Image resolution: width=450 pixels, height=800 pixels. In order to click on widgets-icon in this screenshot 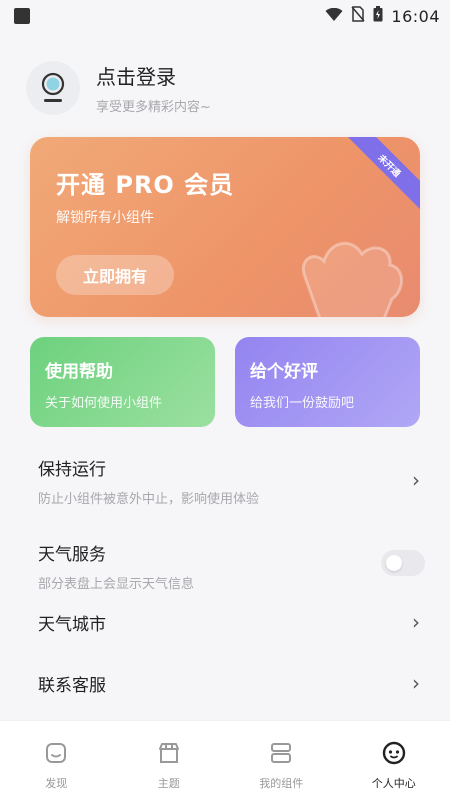, I will do `click(281, 753)`.